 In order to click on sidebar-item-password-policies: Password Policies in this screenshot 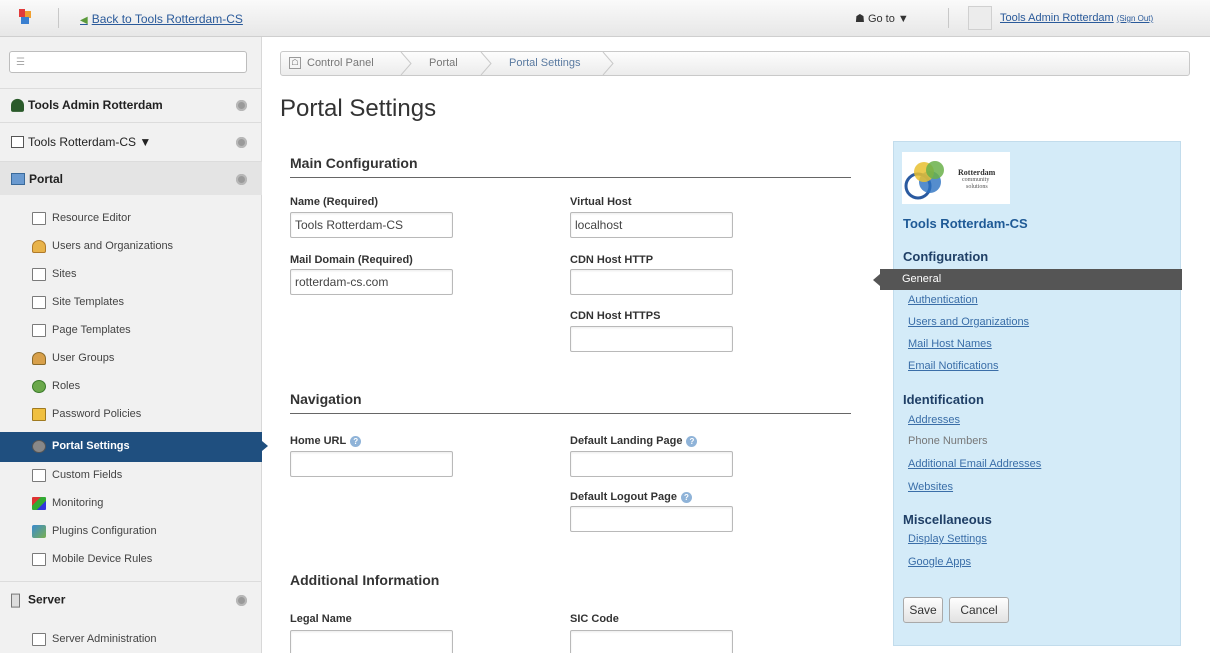, I will do `click(131, 415)`.